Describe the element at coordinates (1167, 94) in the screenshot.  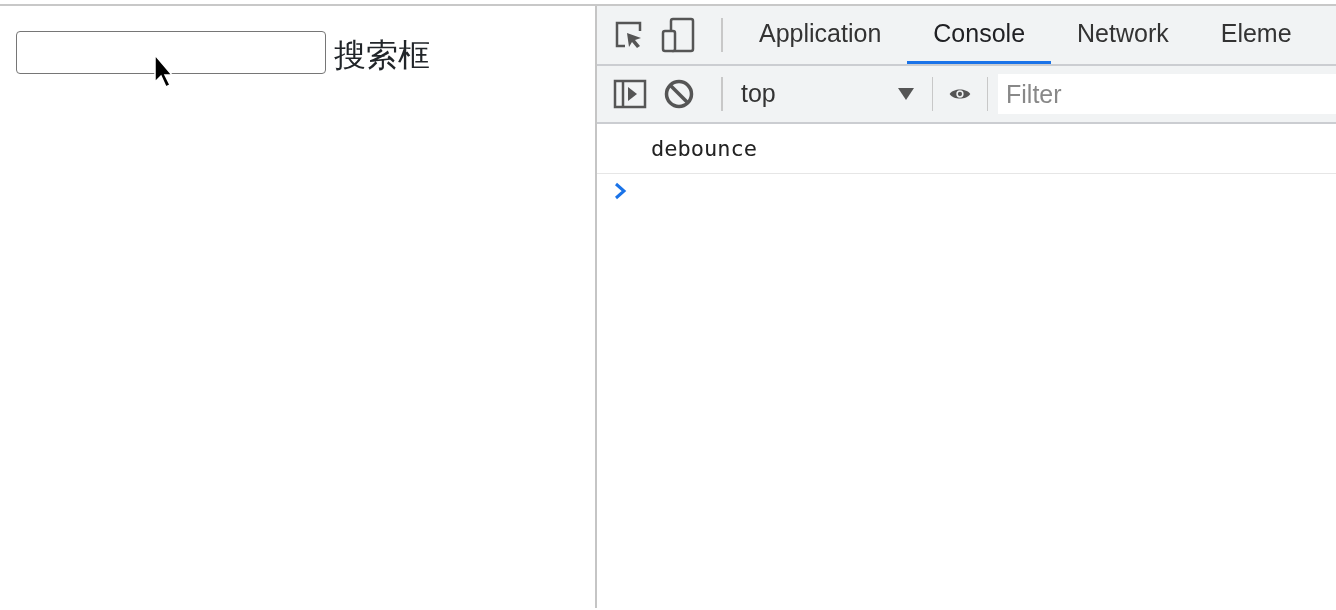
I see `filter-field: Filter` at that location.